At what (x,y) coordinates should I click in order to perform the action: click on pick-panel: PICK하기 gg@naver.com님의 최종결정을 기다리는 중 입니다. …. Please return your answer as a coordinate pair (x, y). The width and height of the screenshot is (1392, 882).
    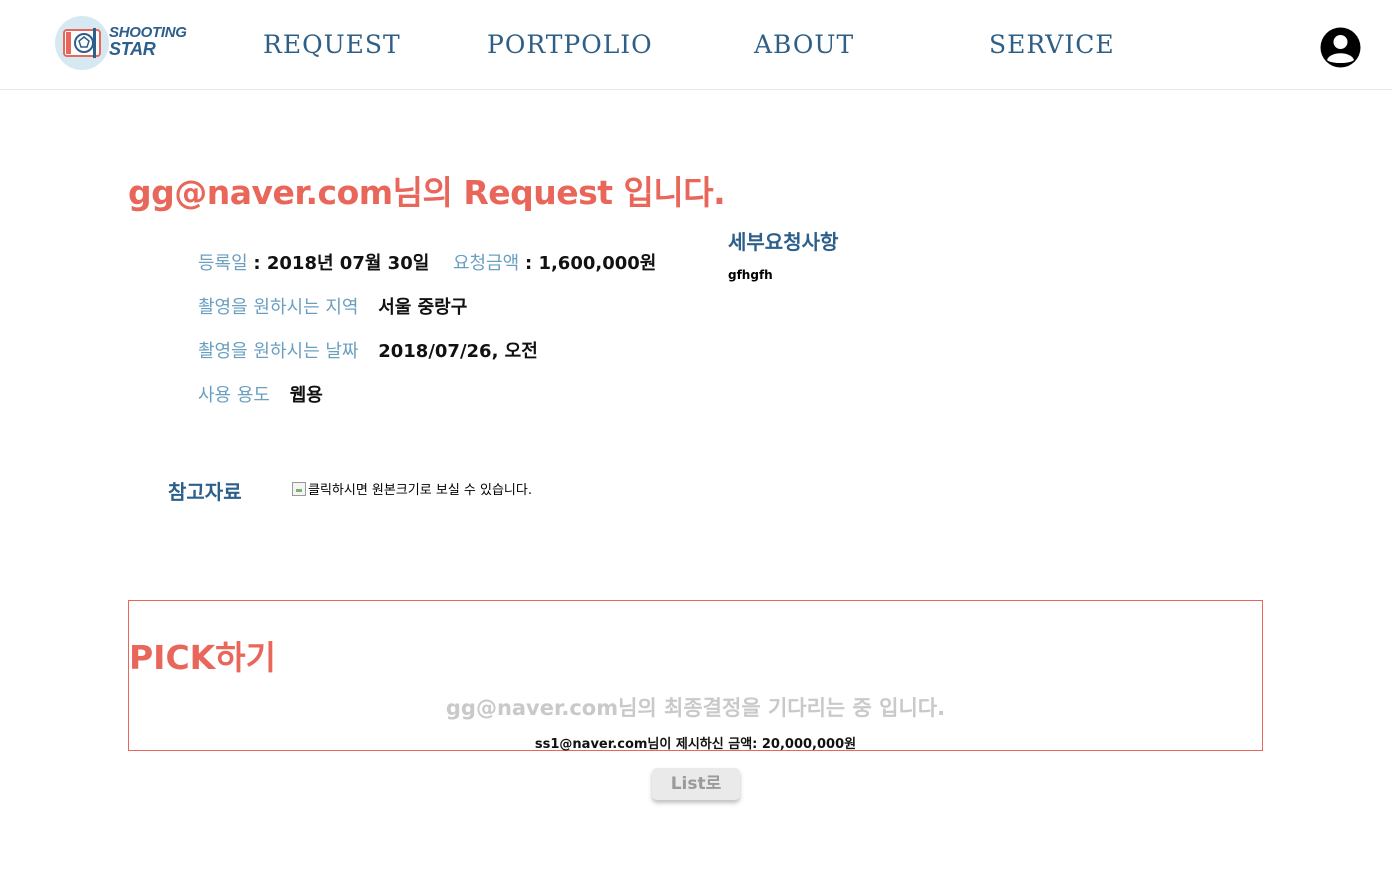
    Looking at the image, I should click on (695, 676).